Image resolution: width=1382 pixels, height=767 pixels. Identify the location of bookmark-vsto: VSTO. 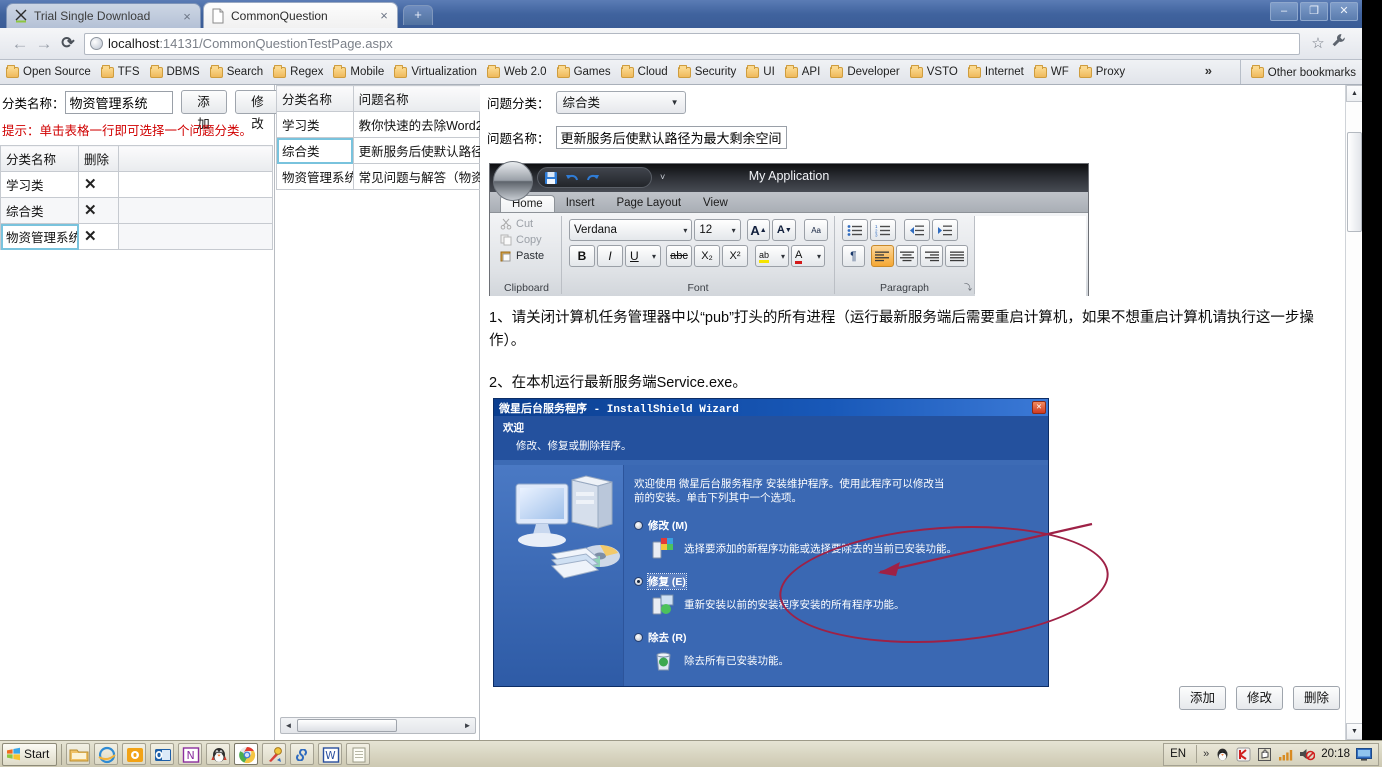
(933, 71).